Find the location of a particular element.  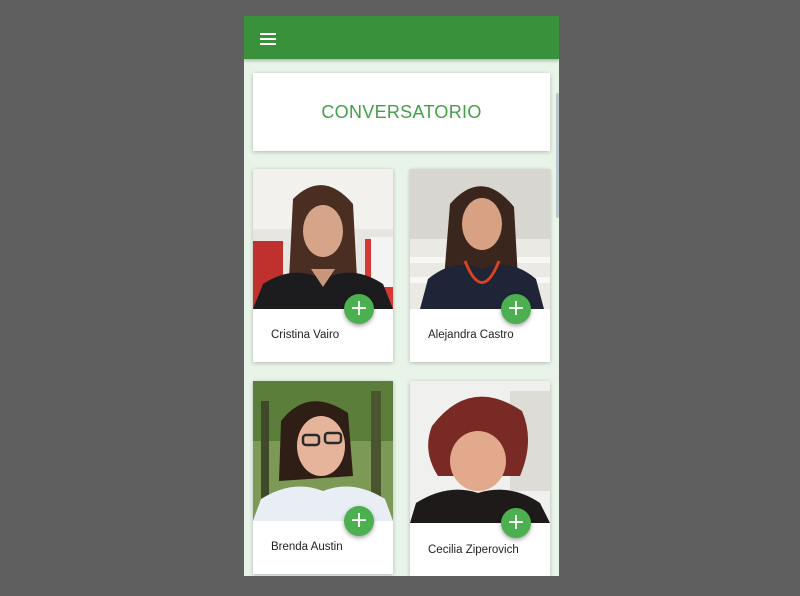

page-title: CONVERSATORIO is located at coordinates (401, 111).